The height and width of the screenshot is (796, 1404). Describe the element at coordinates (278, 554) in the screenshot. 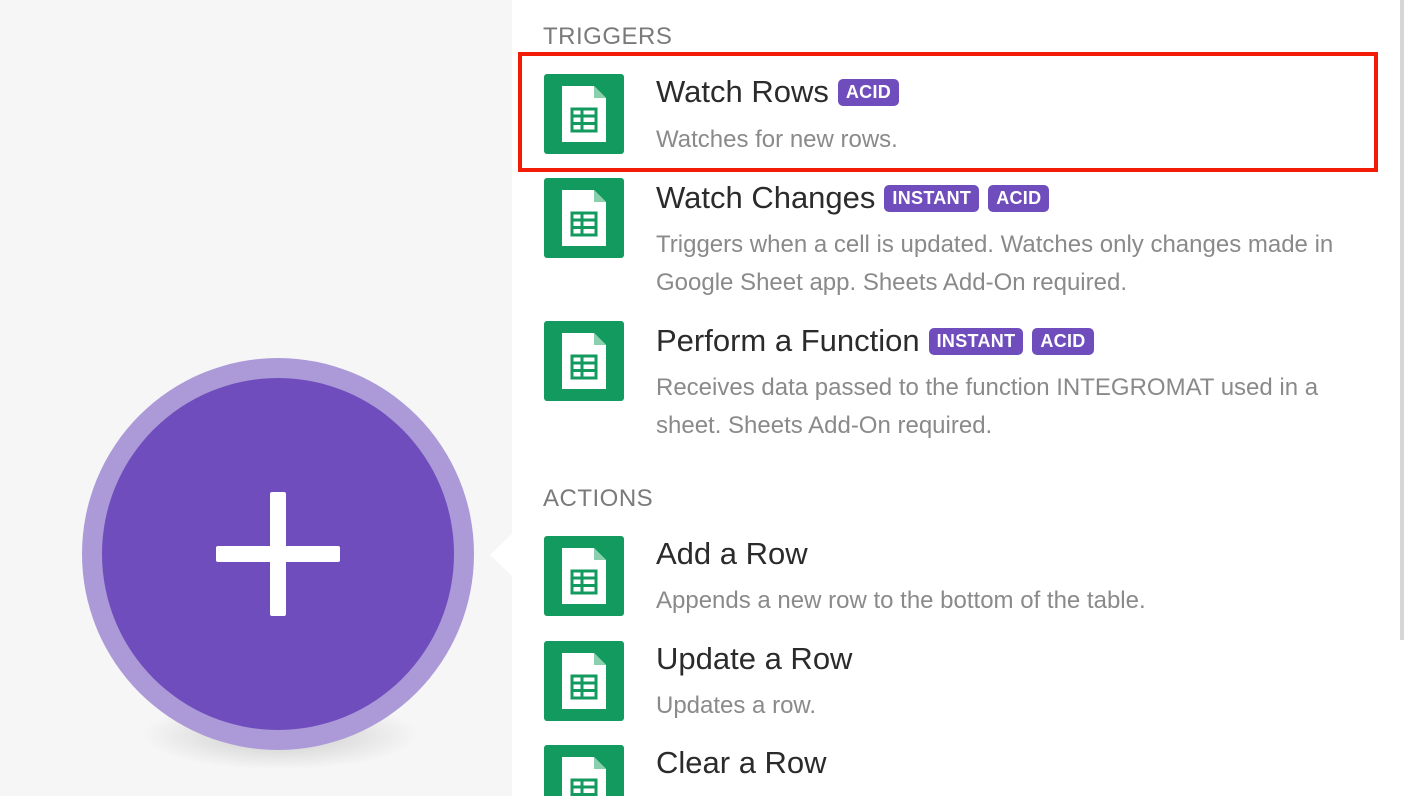

I see `add-module-button` at that location.